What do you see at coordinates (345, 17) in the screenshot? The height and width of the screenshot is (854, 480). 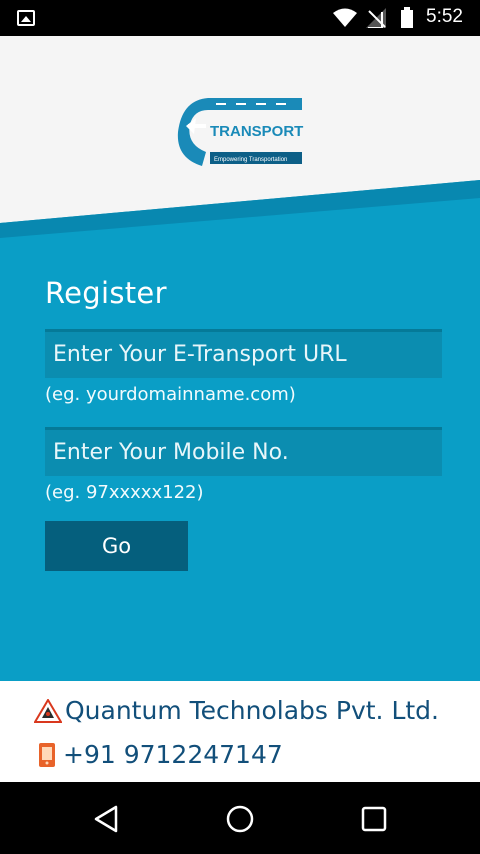 I see `wifi-icon` at bounding box center [345, 17].